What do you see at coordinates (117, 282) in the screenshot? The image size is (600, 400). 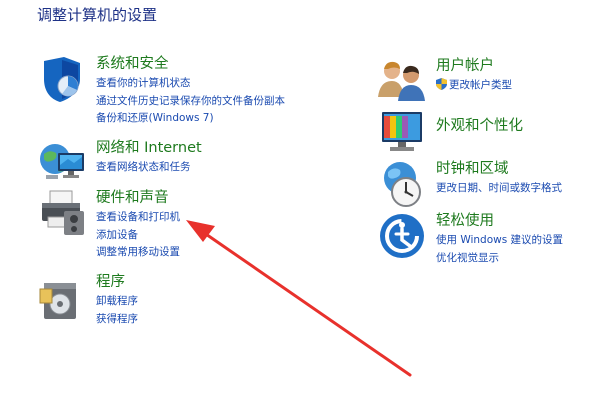 I see `category-title-programs: 程序` at bounding box center [117, 282].